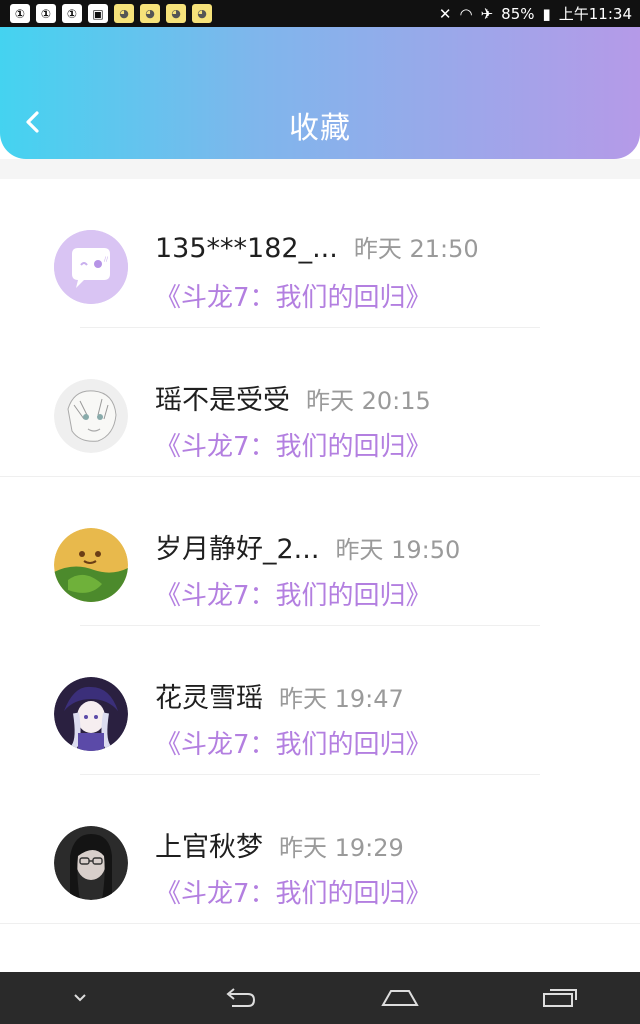  I want to click on clock: 上午11:34, so click(595, 14).